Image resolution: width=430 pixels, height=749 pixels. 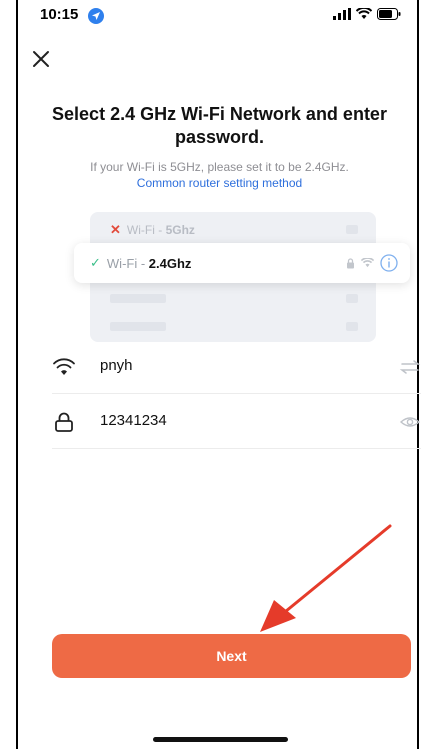 I want to click on wifi-24g-card: ✓ Wi-Fi - 2.4Ghz, so click(x=242, y=263).